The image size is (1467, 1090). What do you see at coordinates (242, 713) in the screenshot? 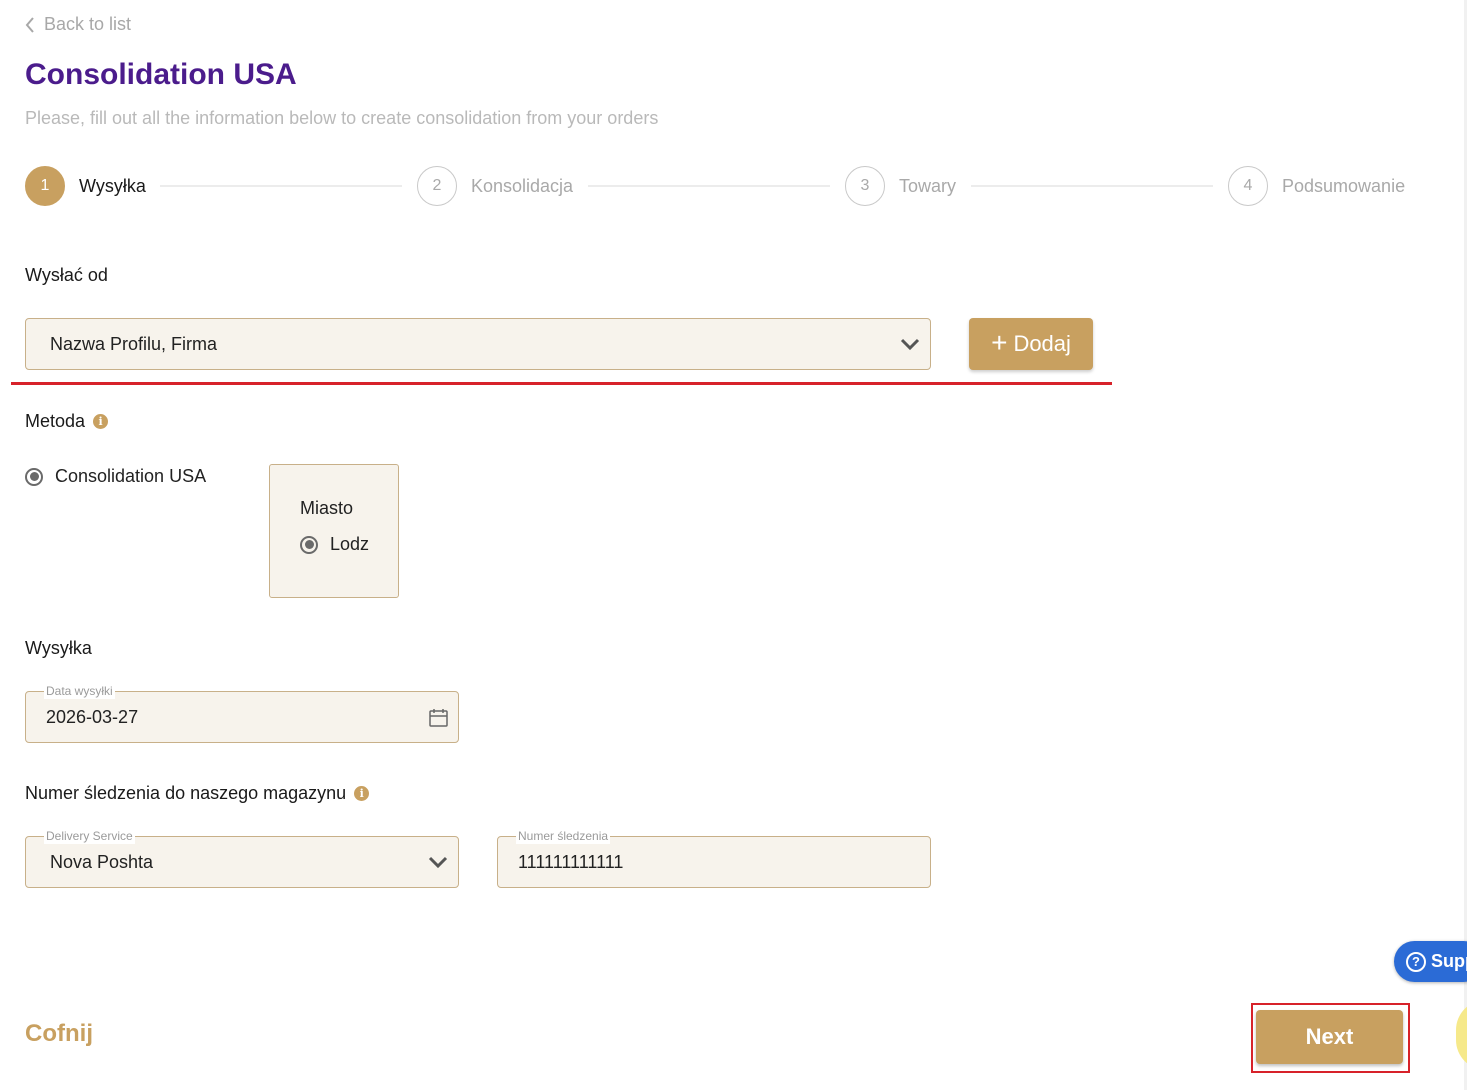
I see `shipping-date-field: Data wysyłki 2026-03-27` at bounding box center [242, 713].